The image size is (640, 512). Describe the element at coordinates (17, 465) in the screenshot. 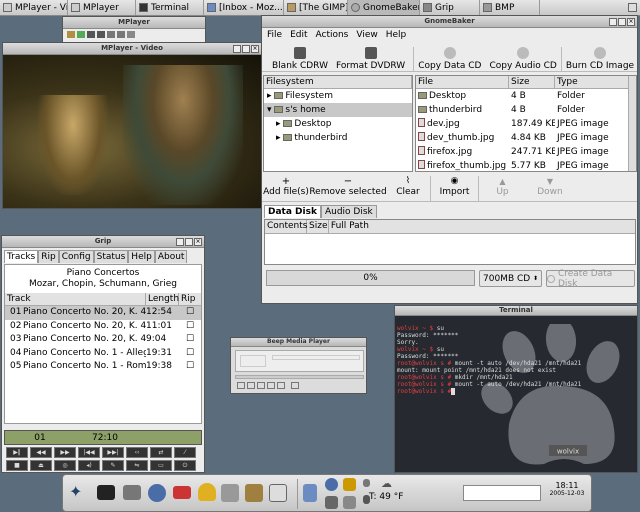

I see `stop-button: ■` at that location.